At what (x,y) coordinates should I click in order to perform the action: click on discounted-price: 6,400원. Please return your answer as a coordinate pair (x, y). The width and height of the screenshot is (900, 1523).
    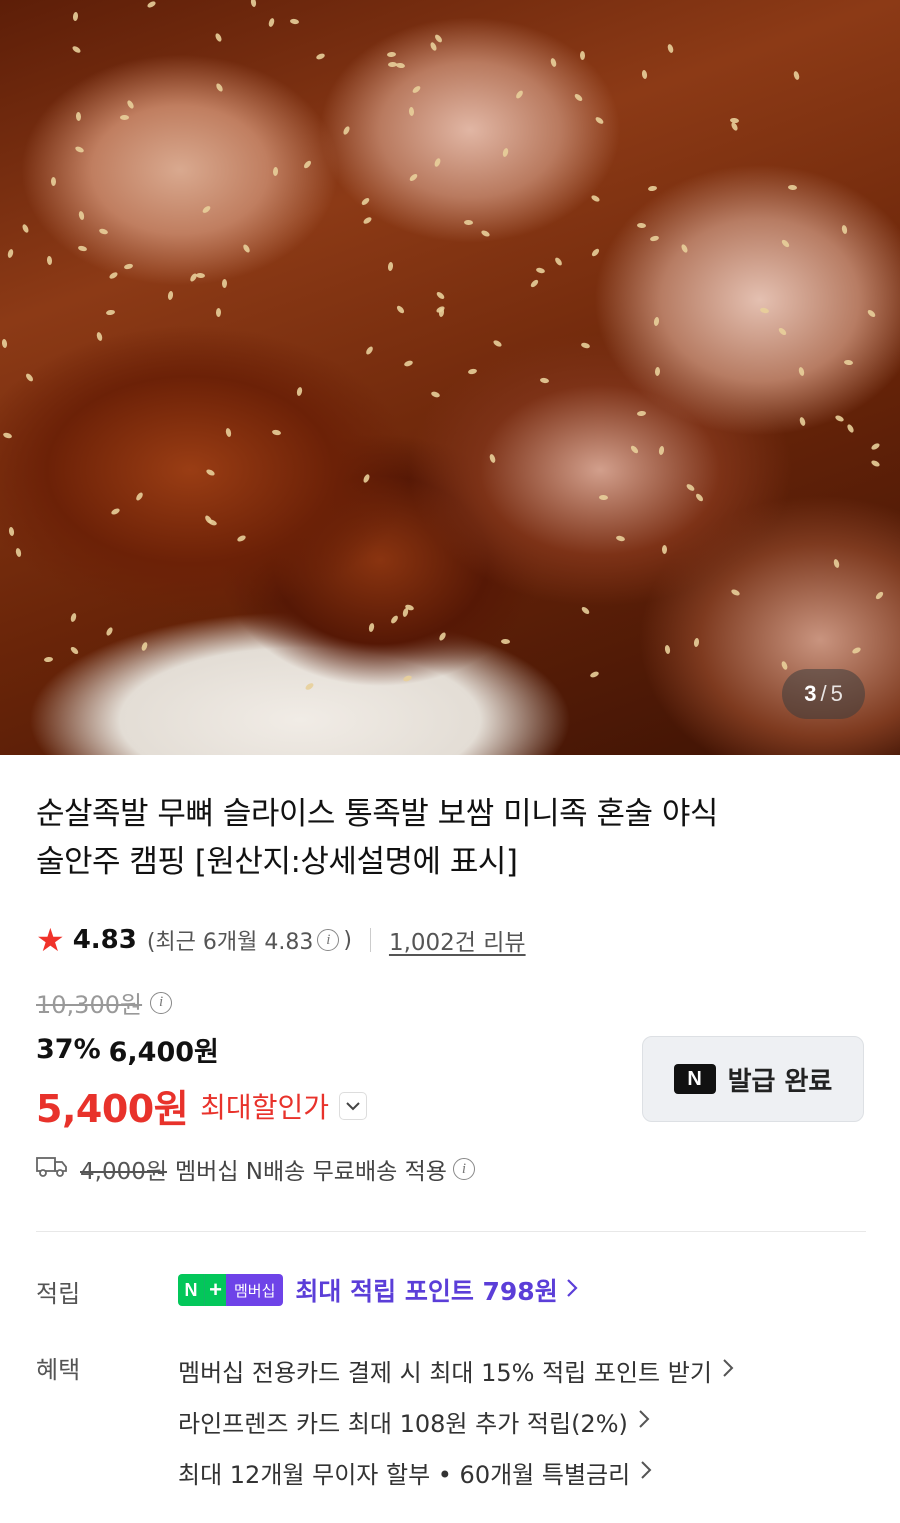
    Looking at the image, I should click on (163, 1052).